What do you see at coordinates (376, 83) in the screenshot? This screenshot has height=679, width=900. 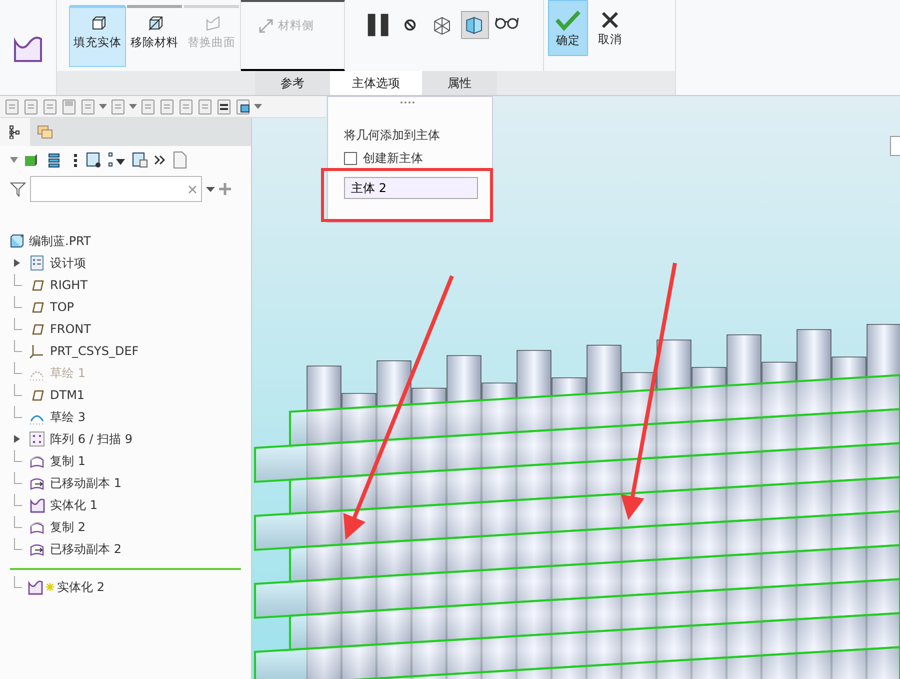 I see `tab: 主体选项` at bounding box center [376, 83].